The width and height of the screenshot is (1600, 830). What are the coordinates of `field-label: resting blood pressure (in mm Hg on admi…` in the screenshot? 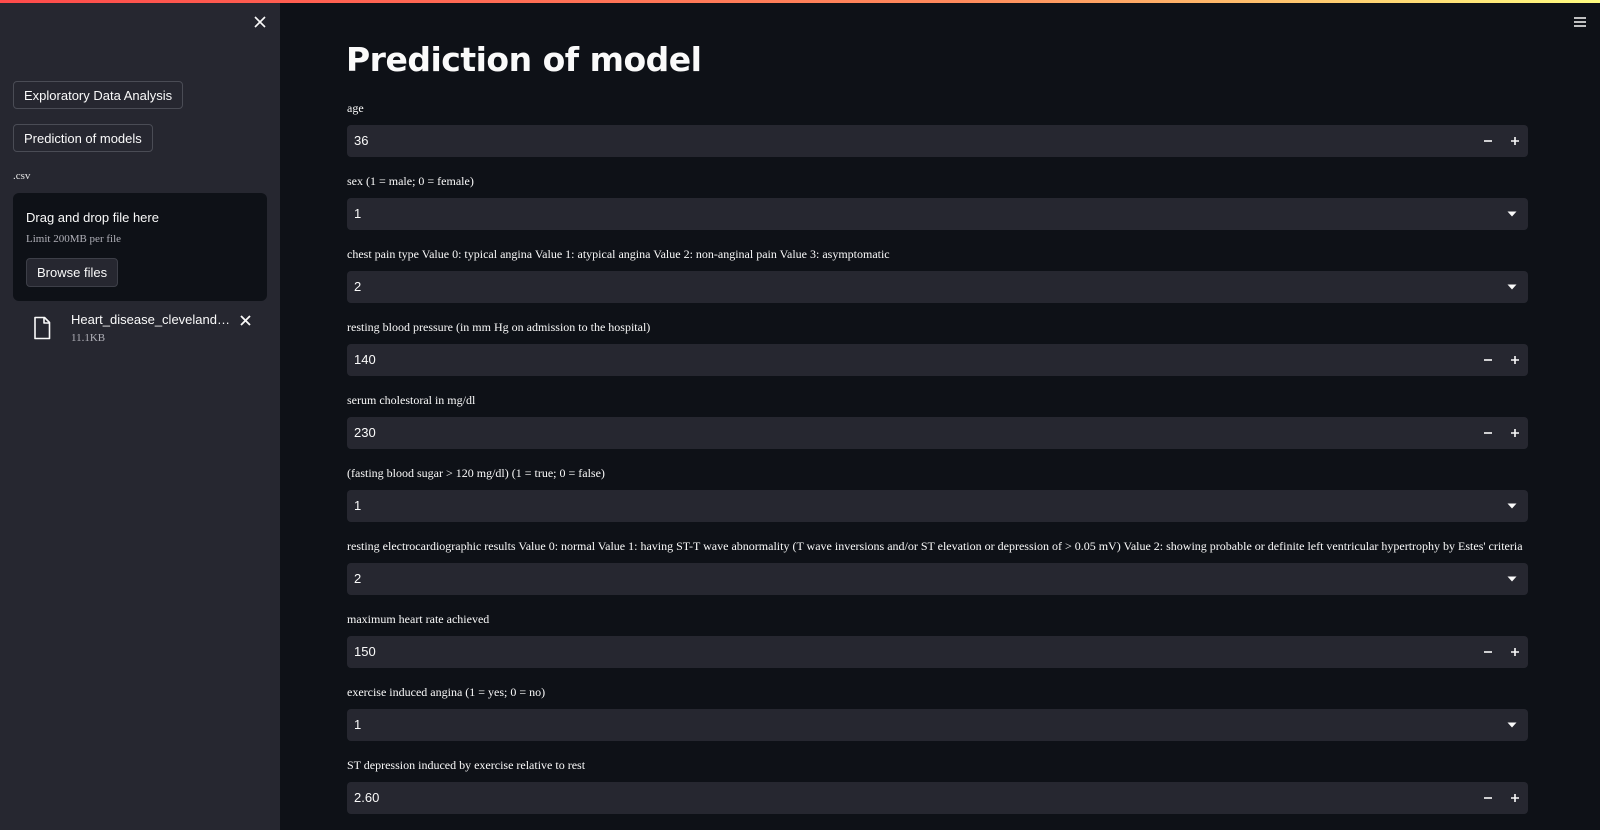 It's located at (499, 327).